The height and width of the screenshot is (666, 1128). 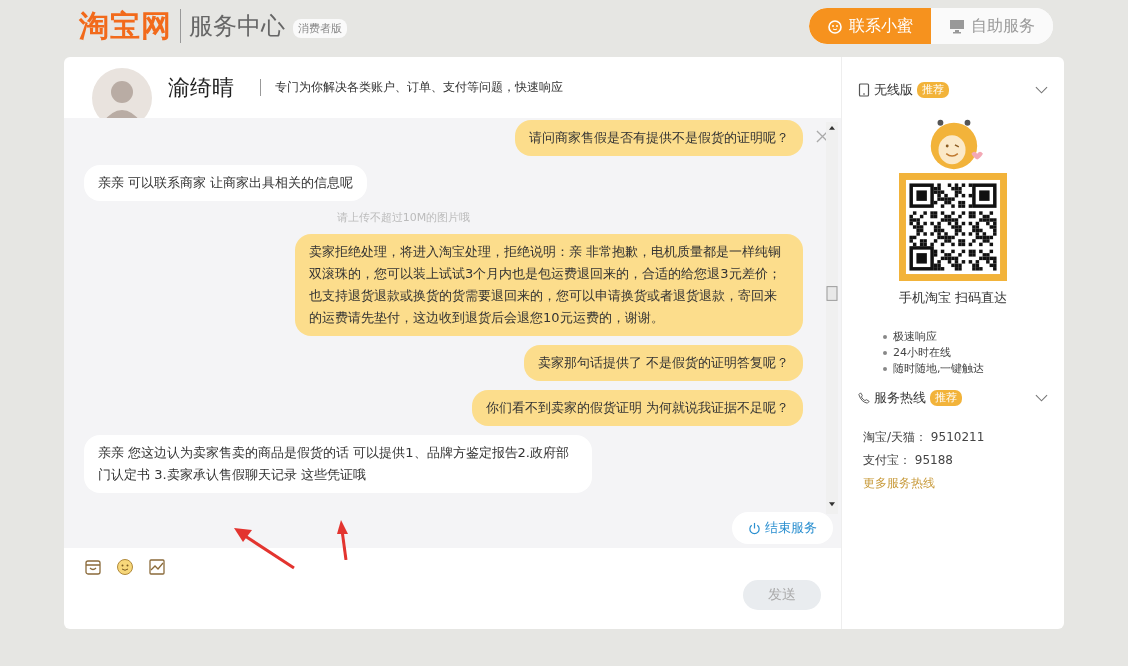 What do you see at coordinates (922, 353) in the screenshot?
I see `feature-item: 24小时在线` at bounding box center [922, 353].